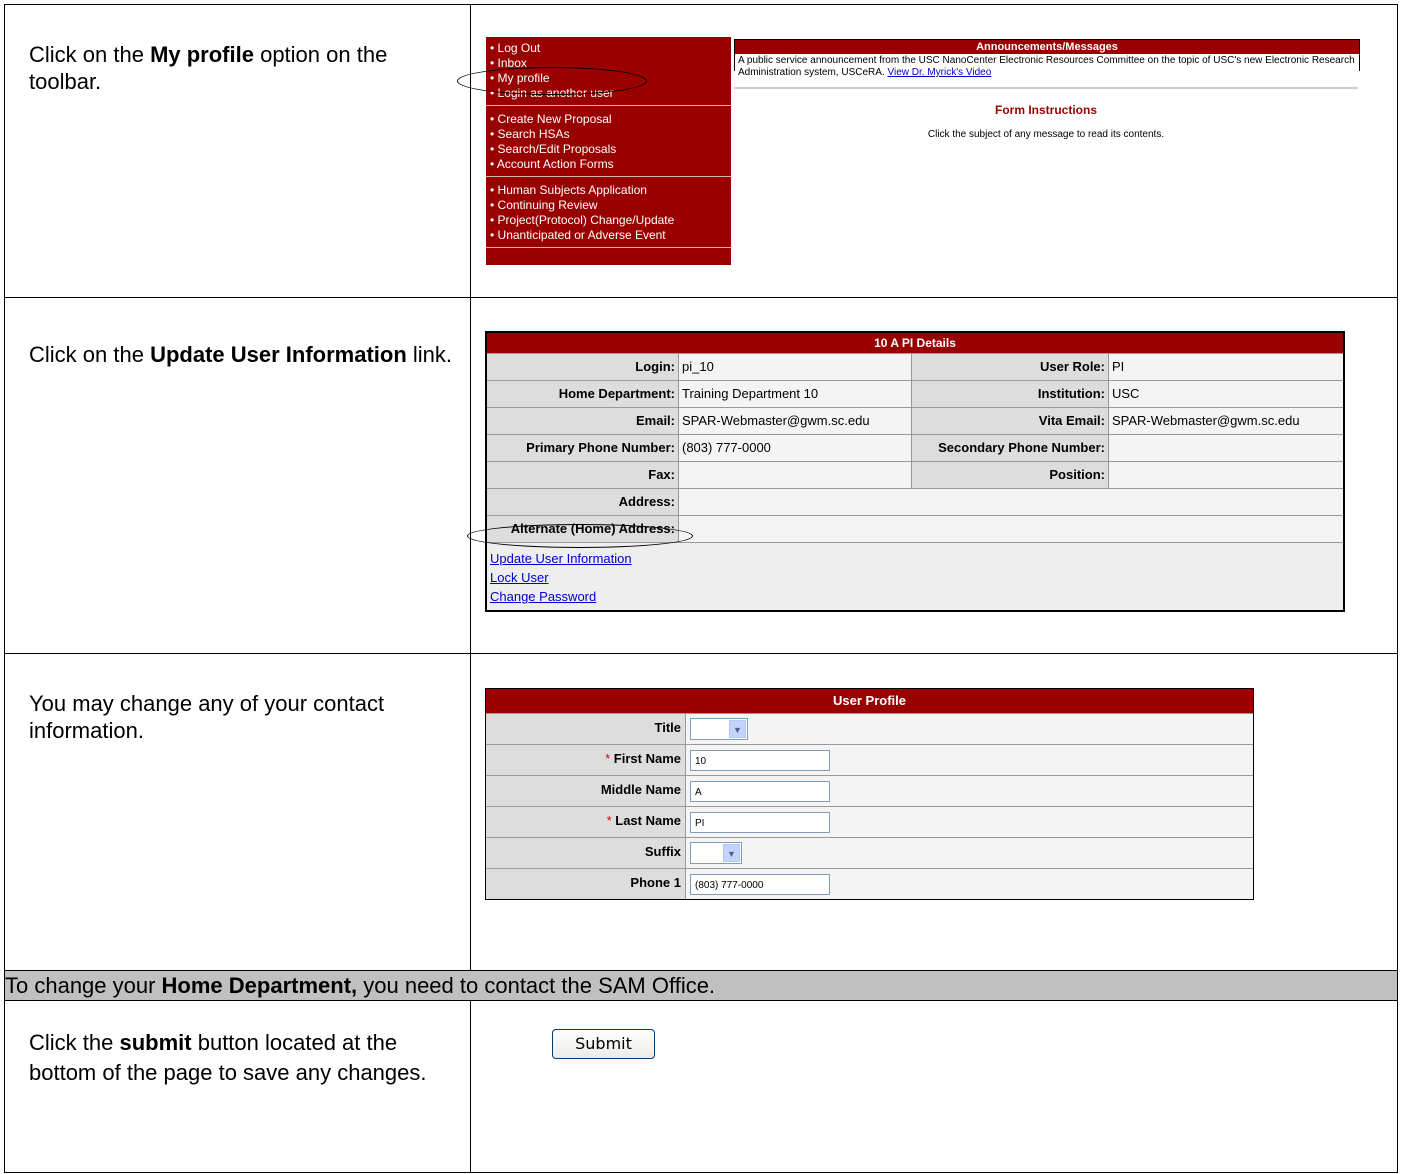 The image size is (1403, 1174). What do you see at coordinates (608, 220) in the screenshot?
I see `menu-project-change: • Project(Protocol) Change/Update` at bounding box center [608, 220].